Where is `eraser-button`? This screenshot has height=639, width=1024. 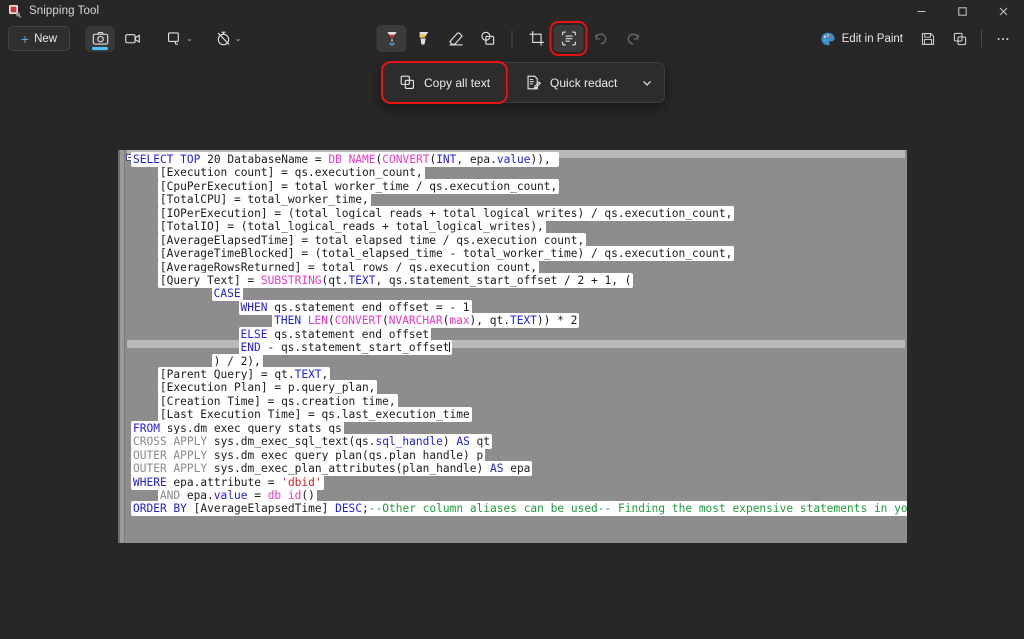 eraser-button is located at coordinates (456, 38).